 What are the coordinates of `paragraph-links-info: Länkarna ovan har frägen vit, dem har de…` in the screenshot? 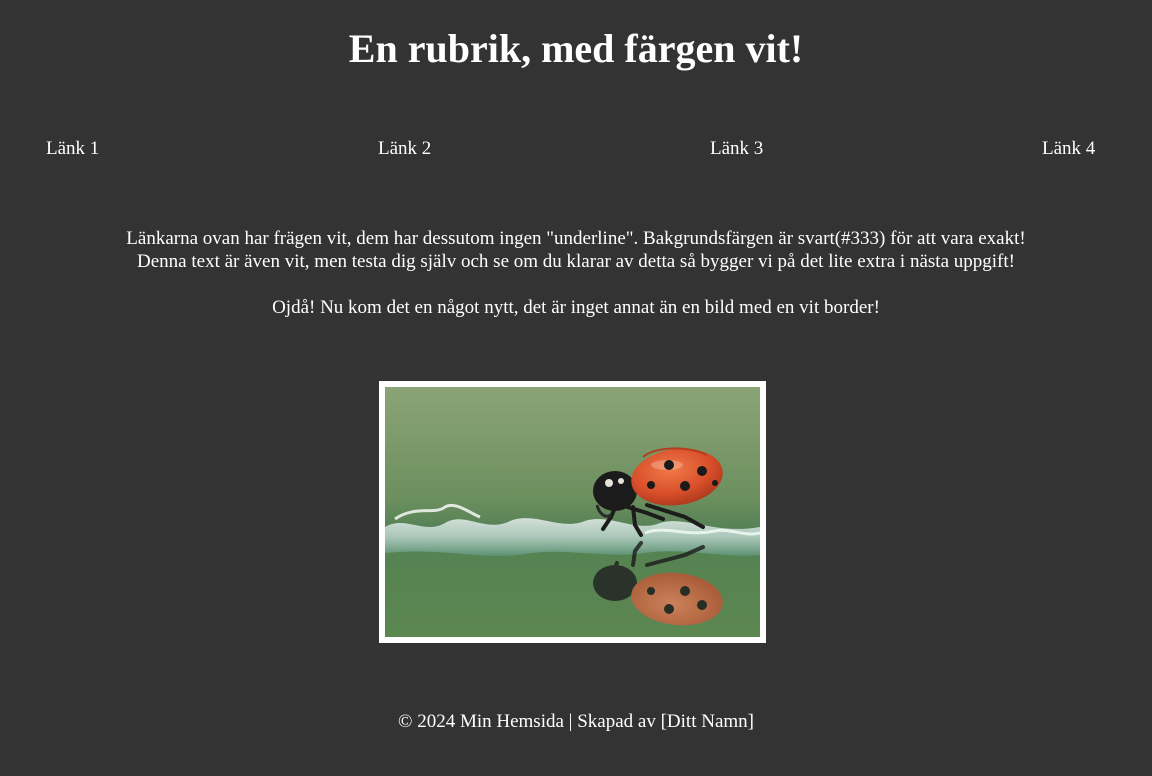 It's located at (576, 238).